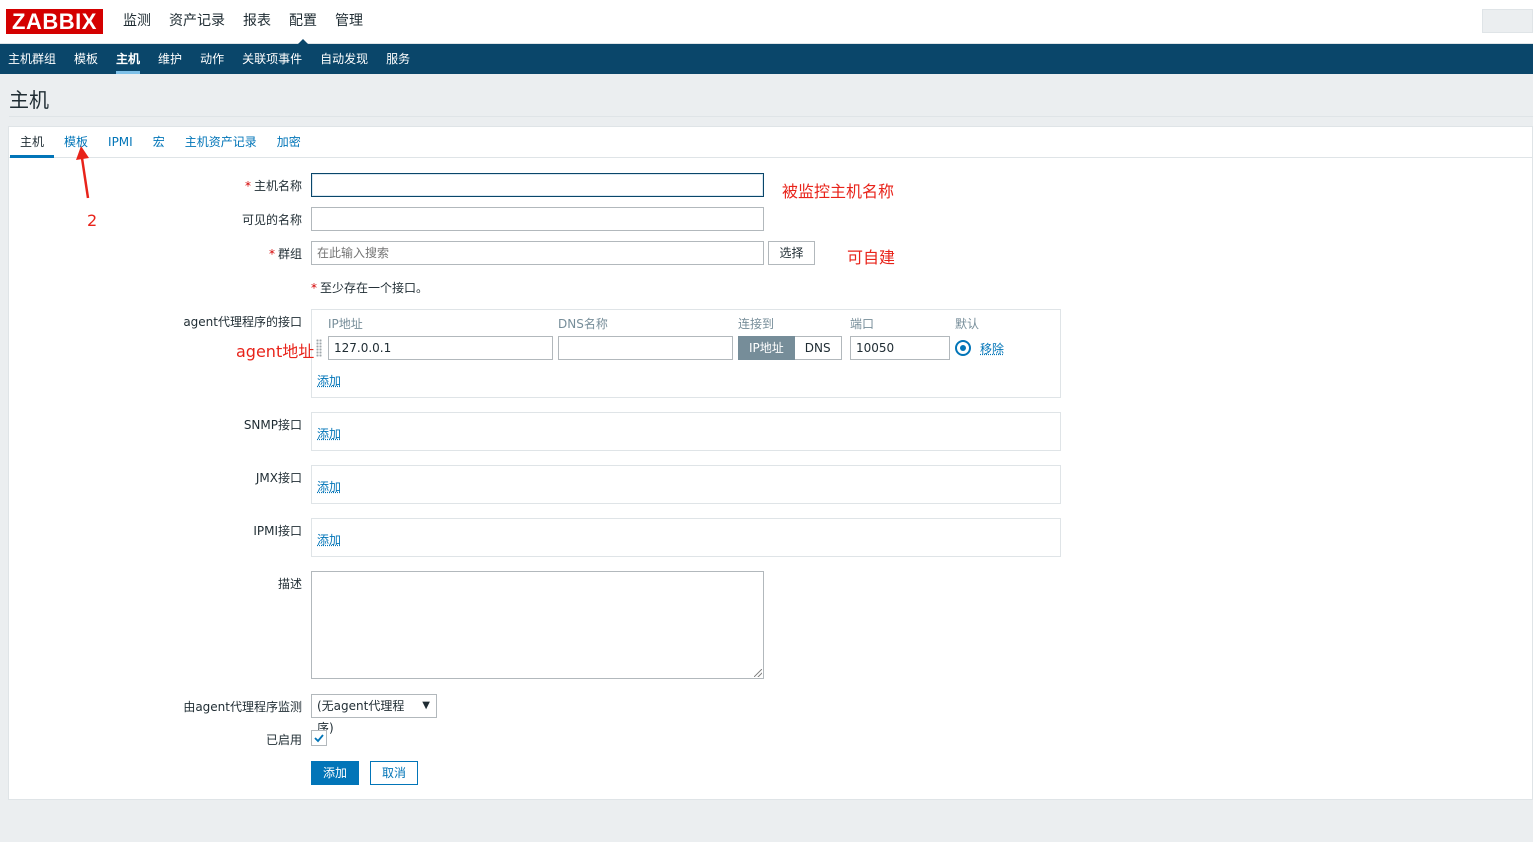  What do you see at coordinates (83, 172) in the screenshot?
I see `red-arrow-icon` at bounding box center [83, 172].